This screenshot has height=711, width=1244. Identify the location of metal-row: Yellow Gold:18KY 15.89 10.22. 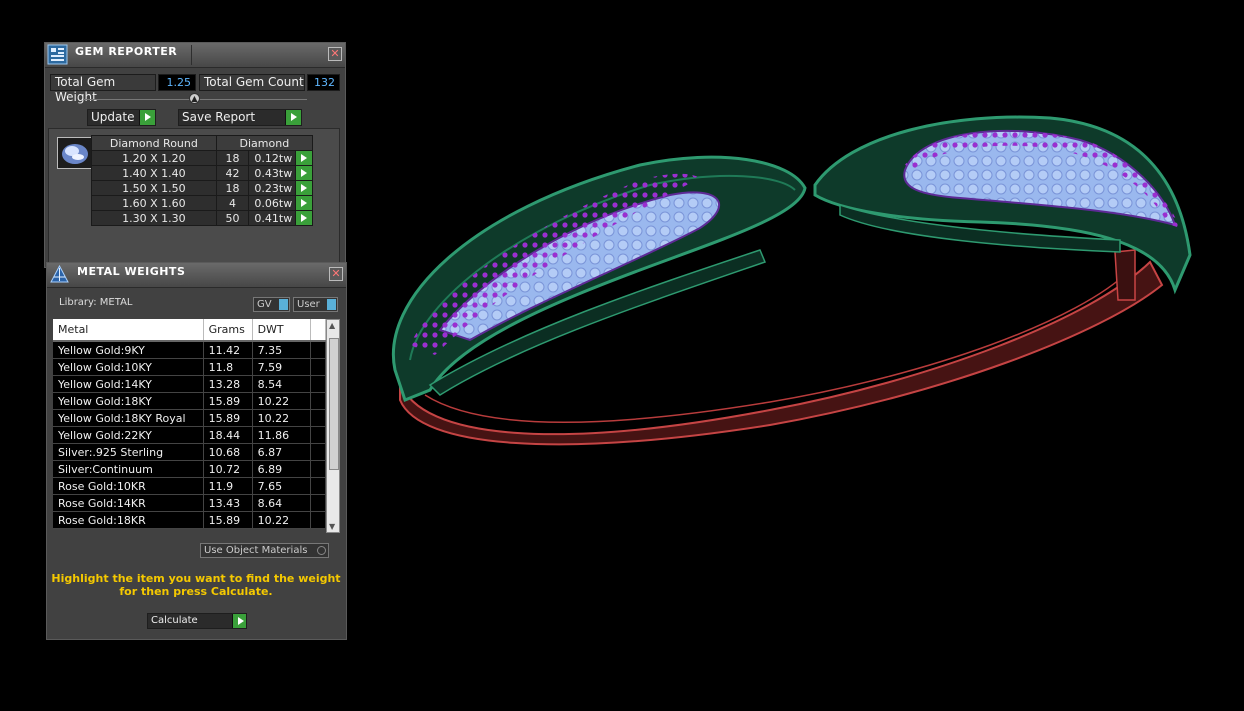
(189, 401).